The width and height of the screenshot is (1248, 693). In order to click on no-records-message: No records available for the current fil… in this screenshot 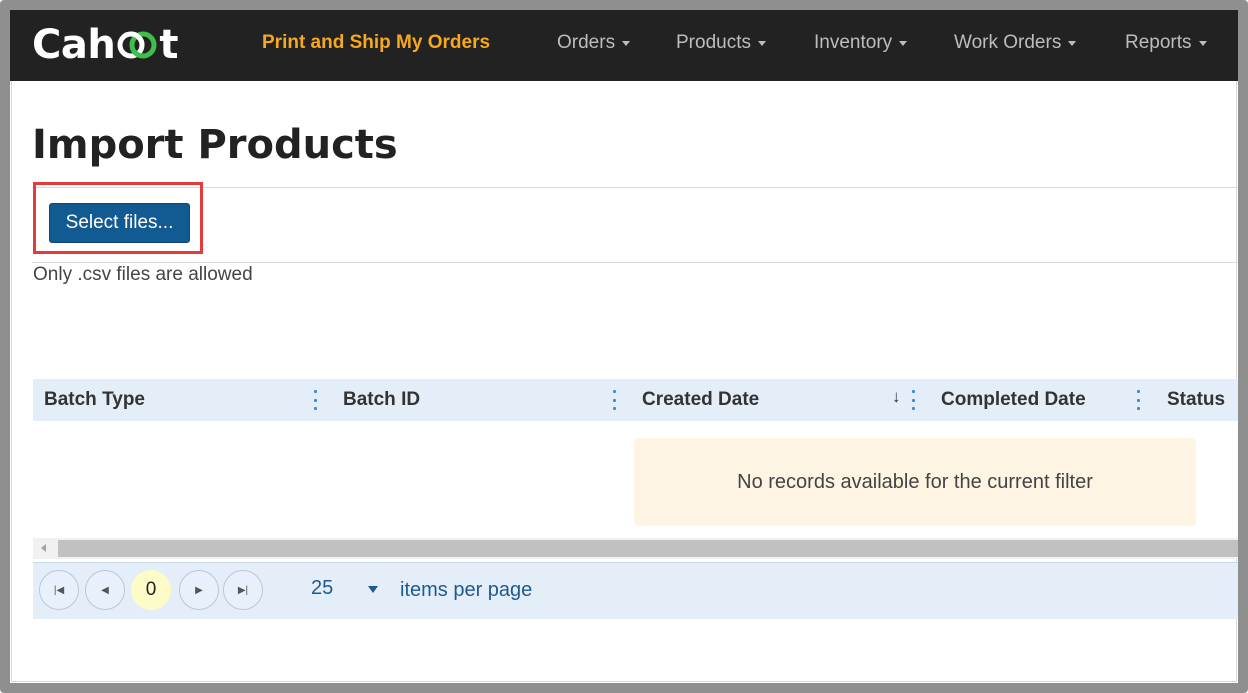, I will do `click(915, 482)`.